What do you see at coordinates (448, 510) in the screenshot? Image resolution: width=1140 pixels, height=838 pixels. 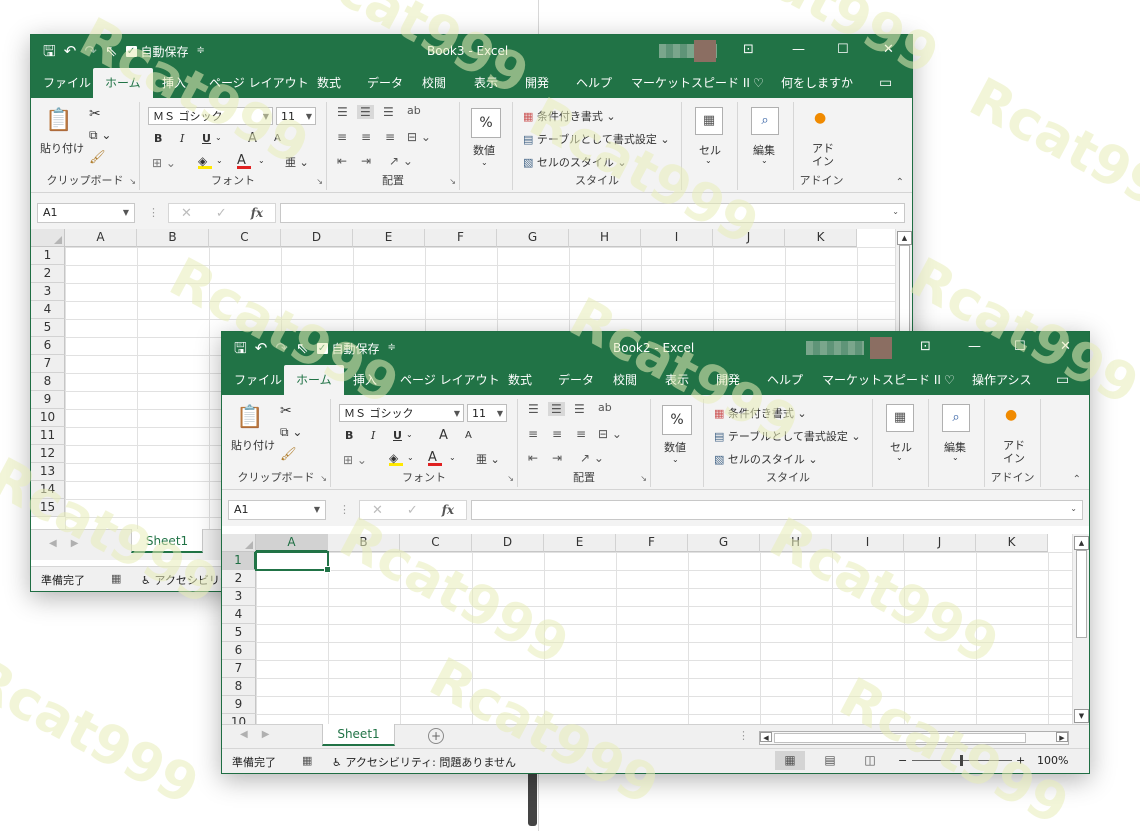 I see `insert-function-icon: fx` at bounding box center [448, 510].